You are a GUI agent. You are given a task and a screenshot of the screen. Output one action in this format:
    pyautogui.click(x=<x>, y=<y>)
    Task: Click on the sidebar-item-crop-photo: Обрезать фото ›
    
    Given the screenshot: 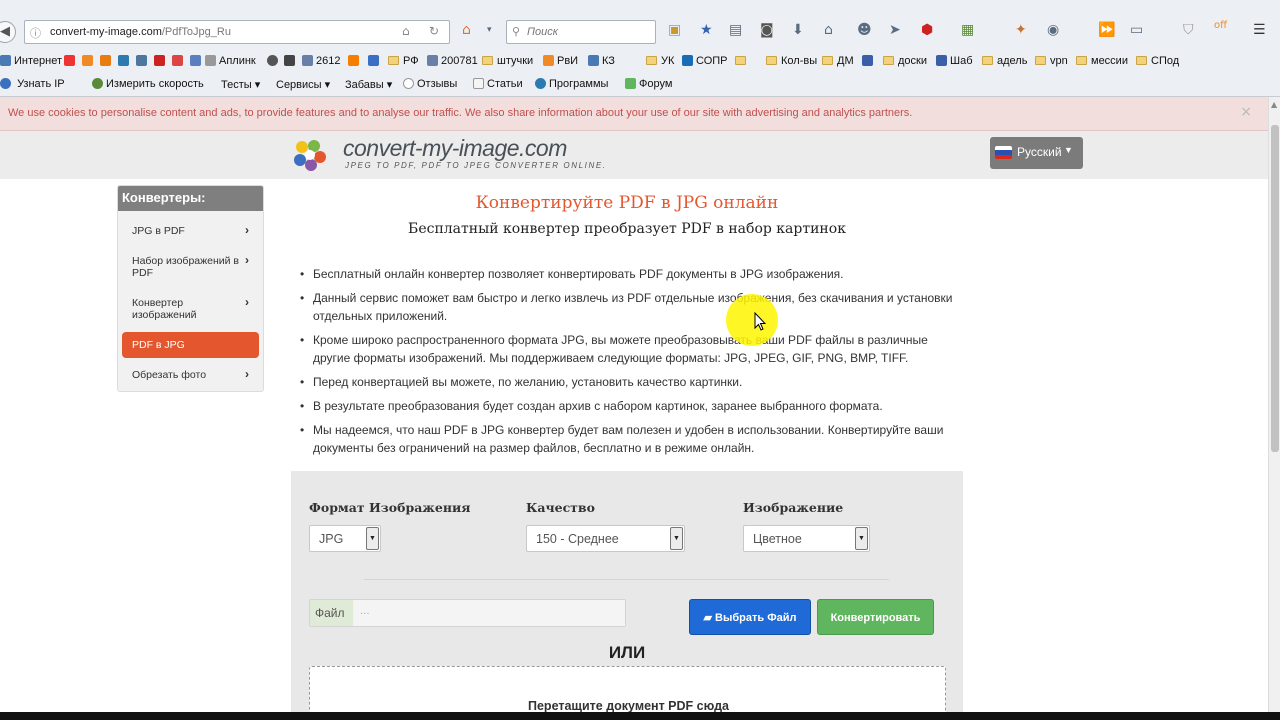 What is the action you would take?
    pyautogui.click(x=190, y=375)
    